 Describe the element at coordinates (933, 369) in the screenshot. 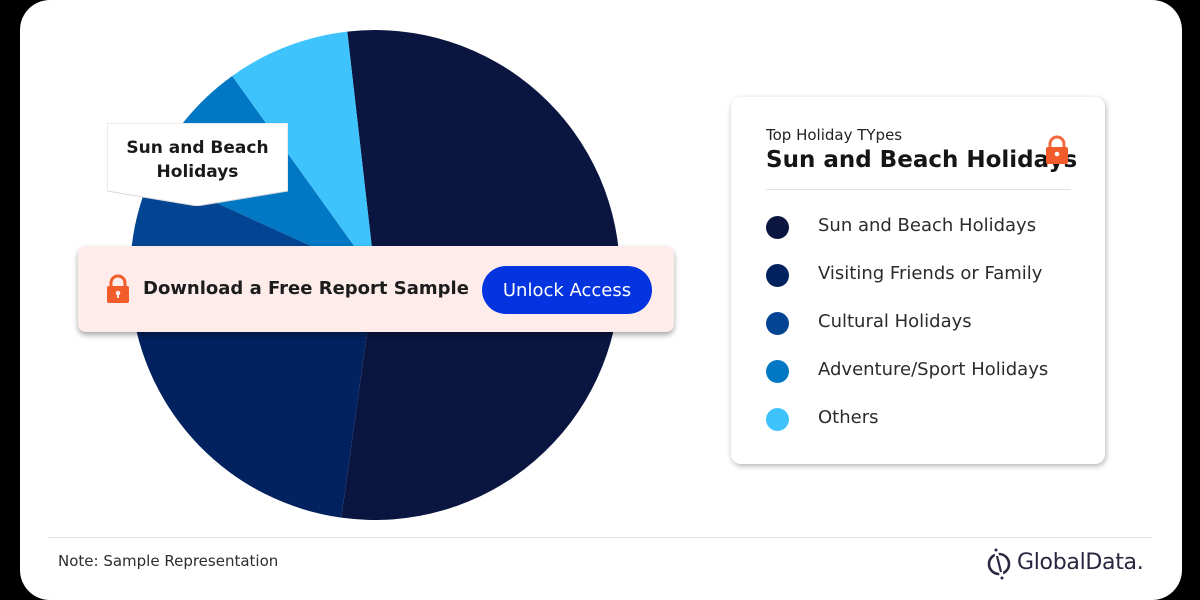

I see `legend-label: Adventure/Sport Holidays` at that location.